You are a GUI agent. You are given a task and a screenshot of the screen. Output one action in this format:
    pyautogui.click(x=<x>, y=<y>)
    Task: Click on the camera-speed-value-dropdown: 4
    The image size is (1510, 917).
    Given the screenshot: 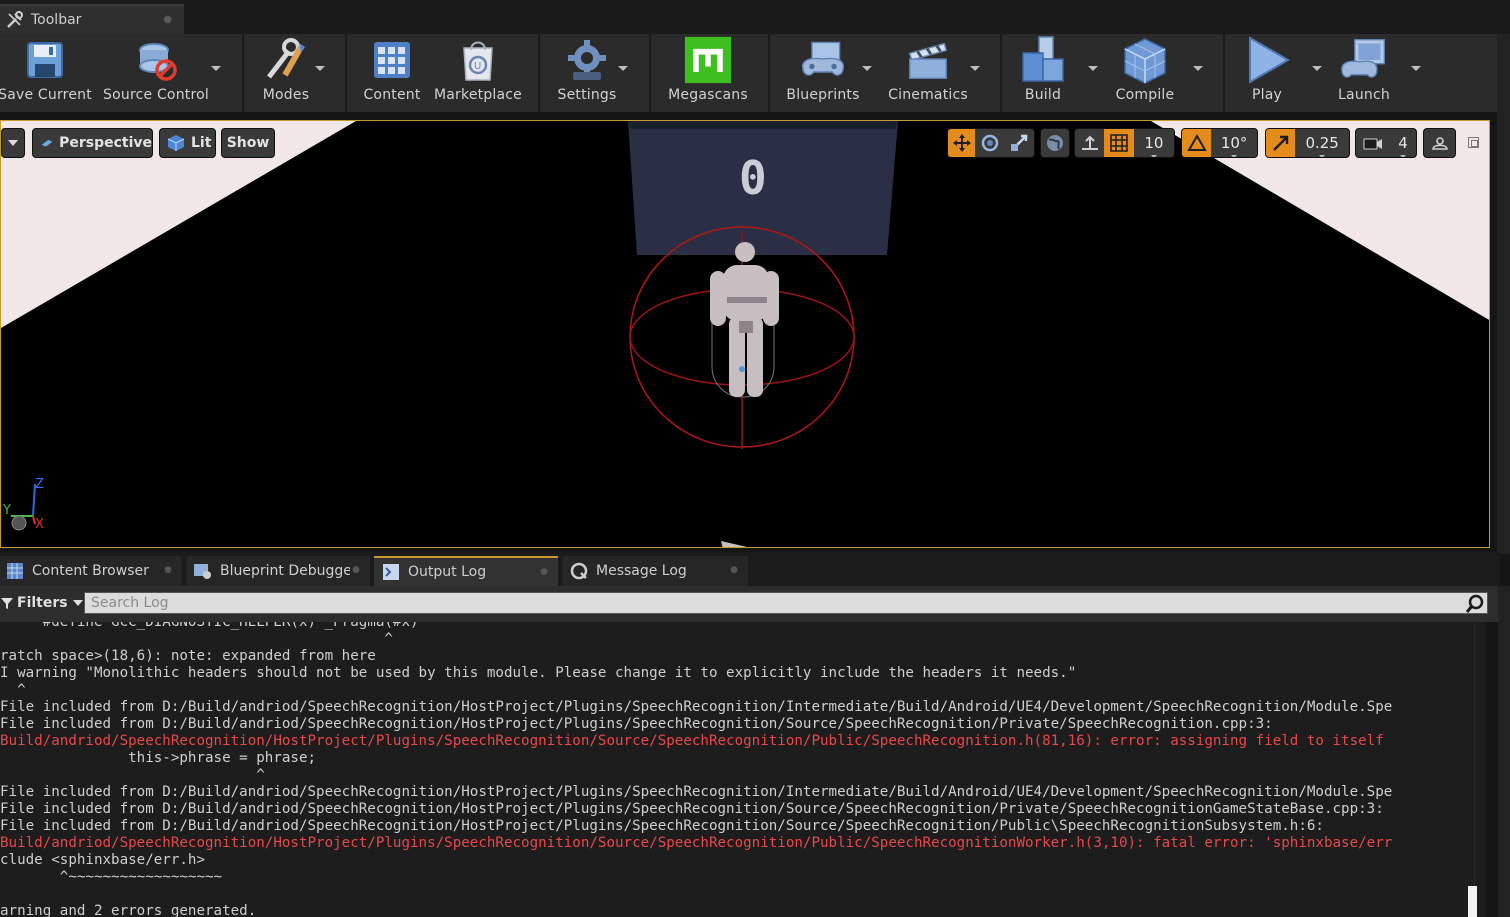 What is the action you would take?
    pyautogui.click(x=1403, y=143)
    